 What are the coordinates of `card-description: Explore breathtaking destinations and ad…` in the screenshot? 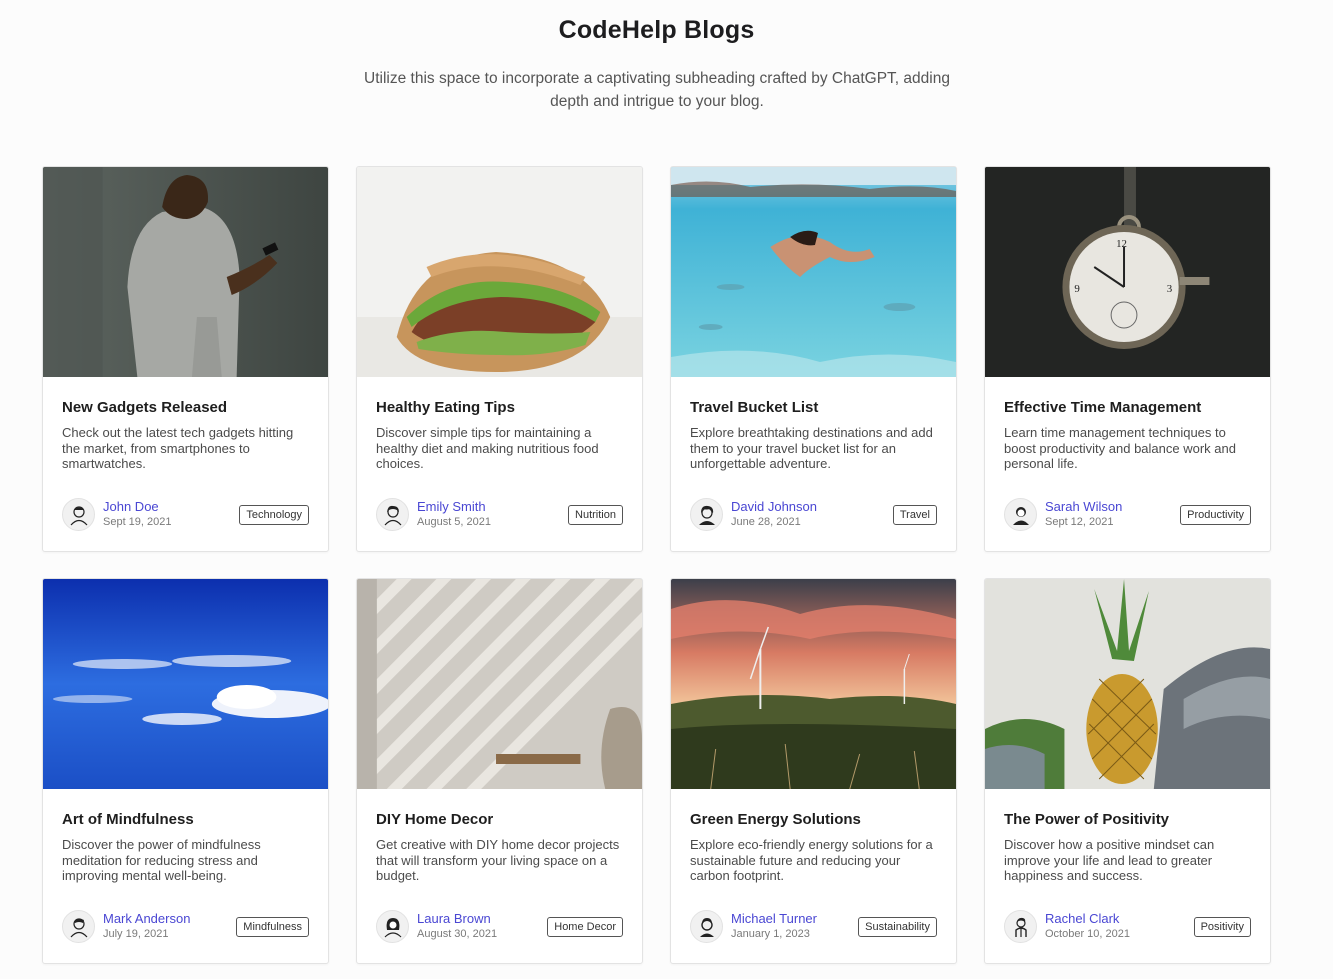 It's located at (811, 448).